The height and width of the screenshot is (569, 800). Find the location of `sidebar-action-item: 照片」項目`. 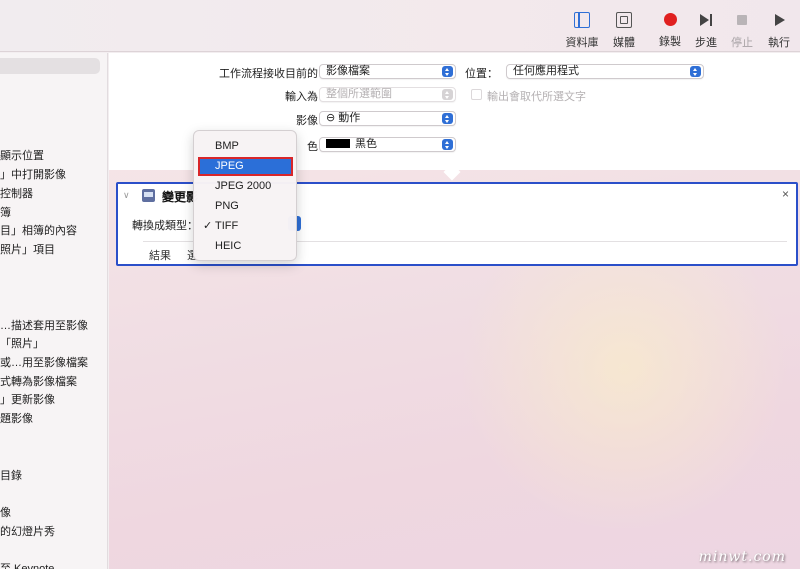

sidebar-action-item: 照片」項目 is located at coordinates (27, 249).